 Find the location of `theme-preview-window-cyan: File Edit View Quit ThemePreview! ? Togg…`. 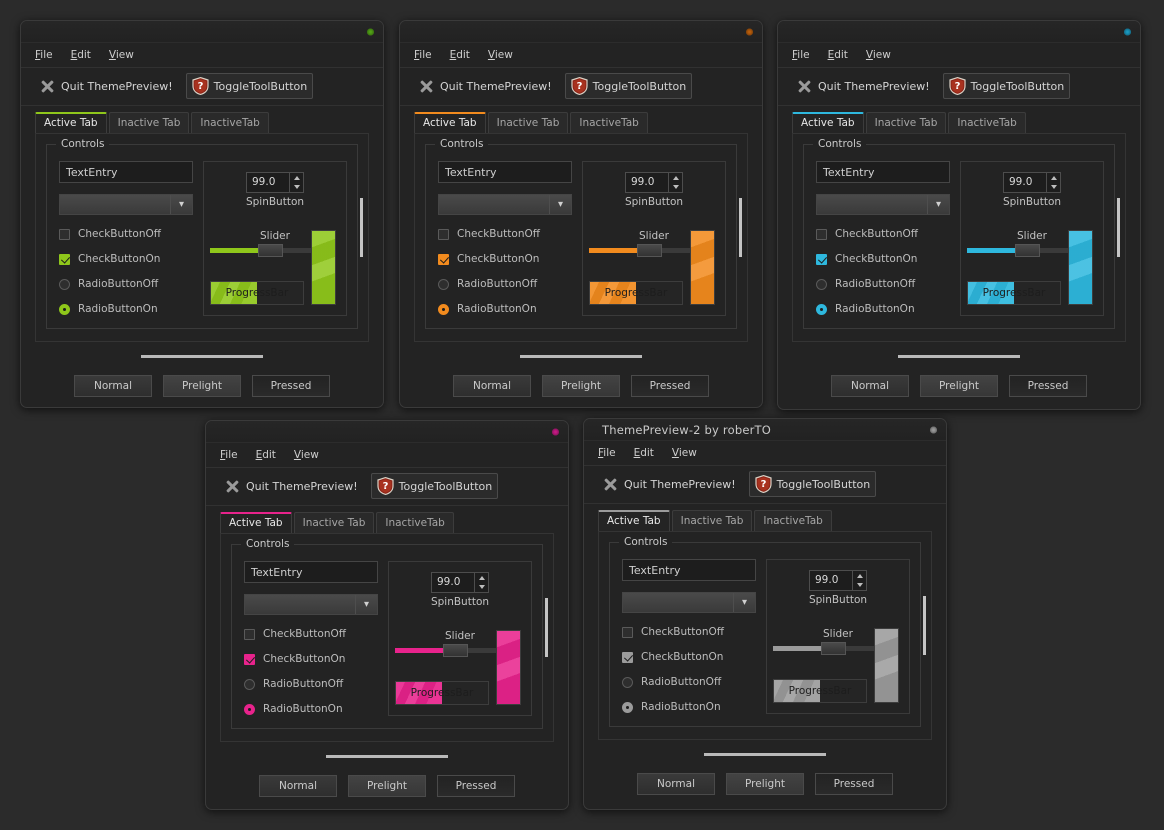

theme-preview-window-cyan: File Edit View Quit ThemePreview! ? Togg… is located at coordinates (959, 215).